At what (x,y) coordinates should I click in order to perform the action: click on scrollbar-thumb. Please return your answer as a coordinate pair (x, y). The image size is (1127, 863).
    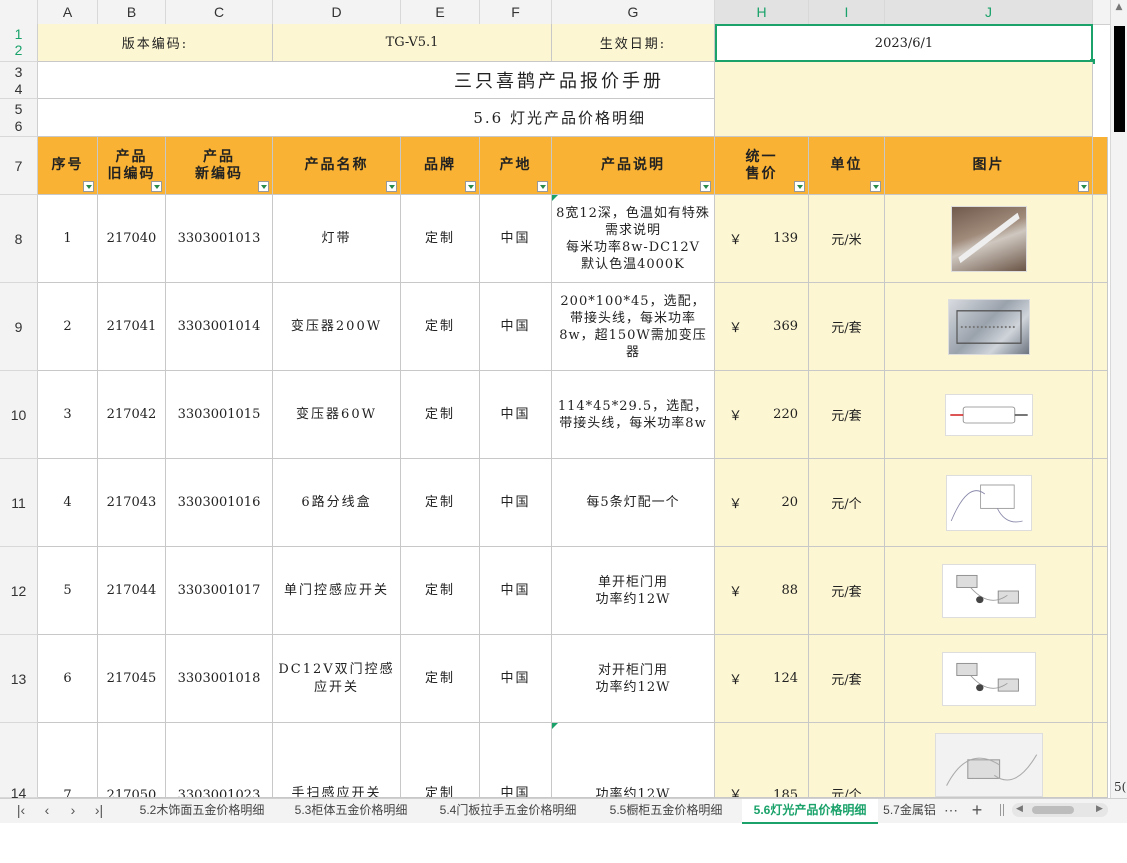
    Looking at the image, I should click on (1119, 79).